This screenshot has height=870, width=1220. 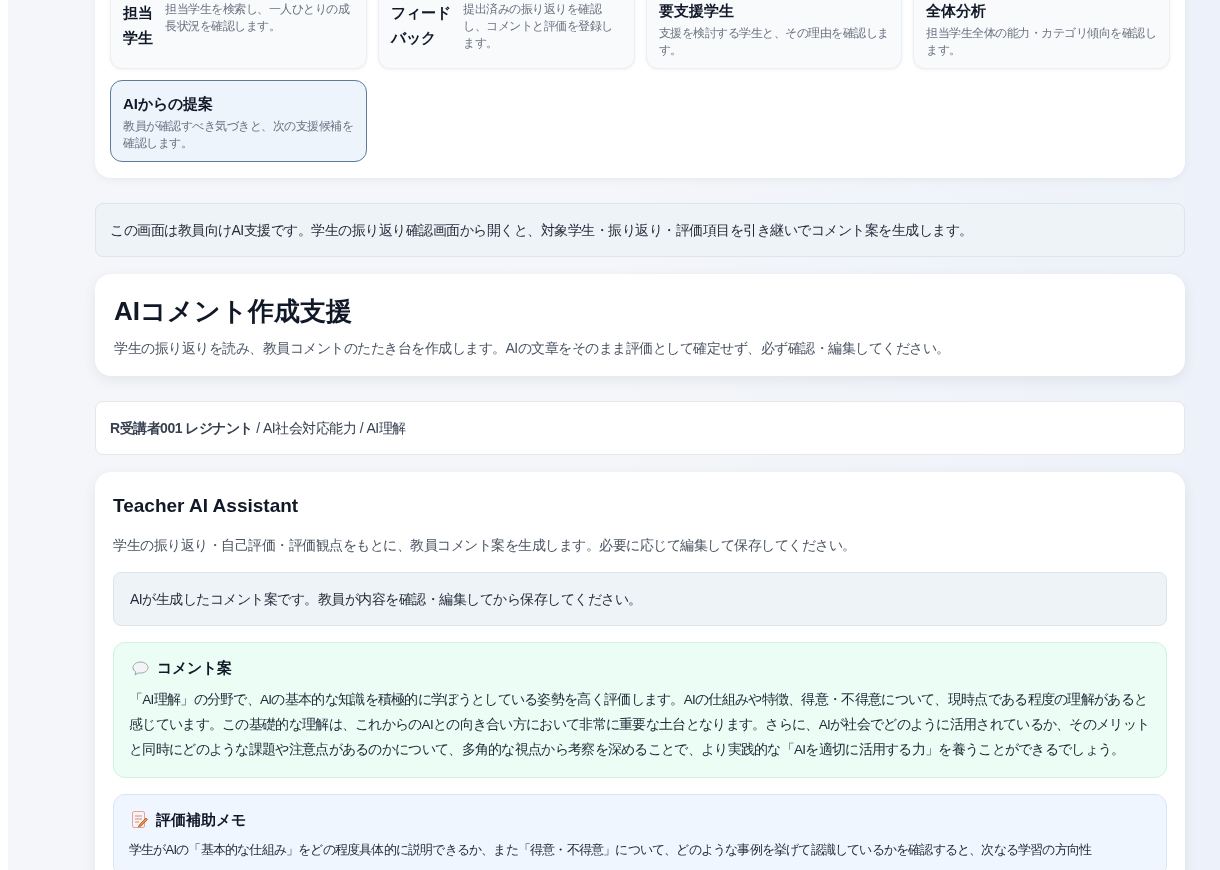 What do you see at coordinates (206, 506) in the screenshot?
I see `assistant-title: Teacher AI Assistant` at bounding box center [206, 506].